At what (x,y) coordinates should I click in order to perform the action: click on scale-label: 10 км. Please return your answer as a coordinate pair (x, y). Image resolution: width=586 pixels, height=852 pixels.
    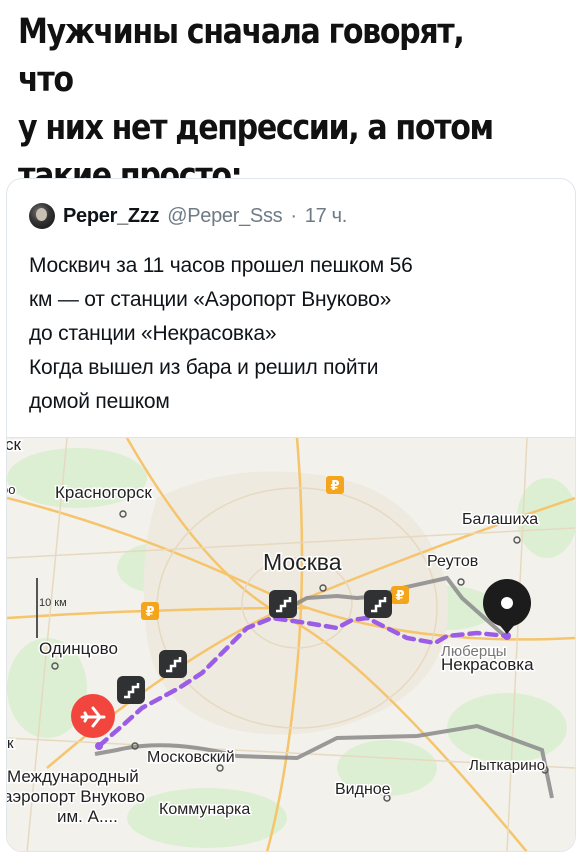
    Looking at the image, I should click on (53, 603).